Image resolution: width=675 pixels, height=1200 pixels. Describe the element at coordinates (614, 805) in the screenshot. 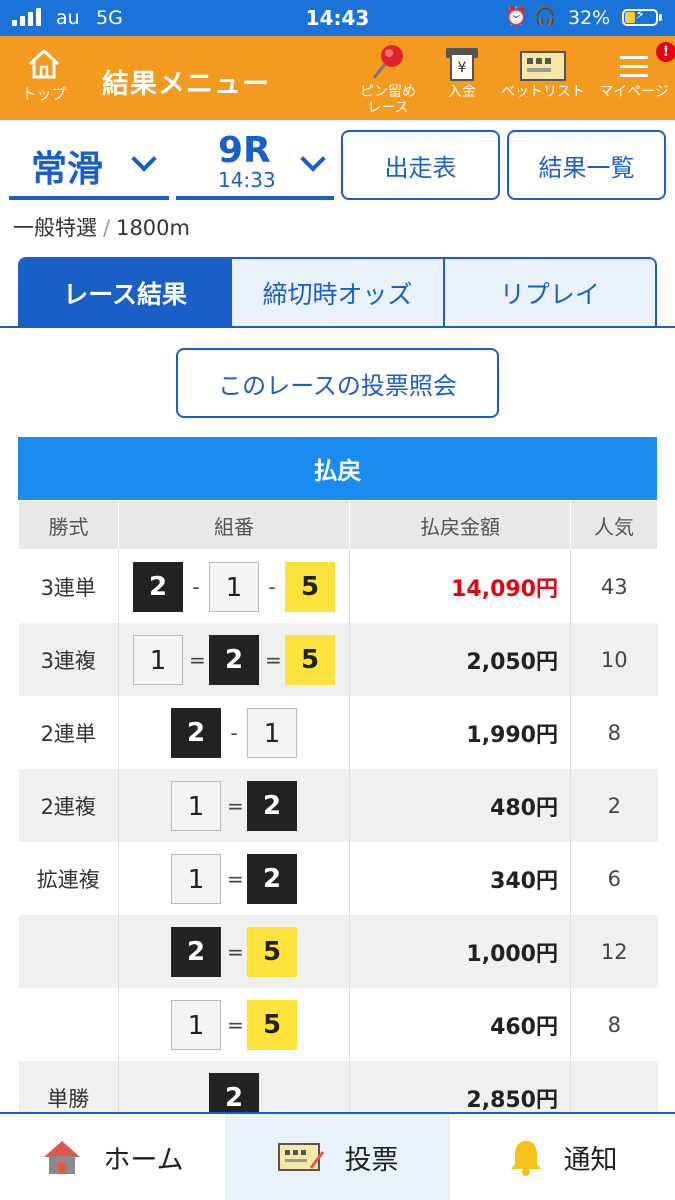

I see `popularity: 2` at that location.